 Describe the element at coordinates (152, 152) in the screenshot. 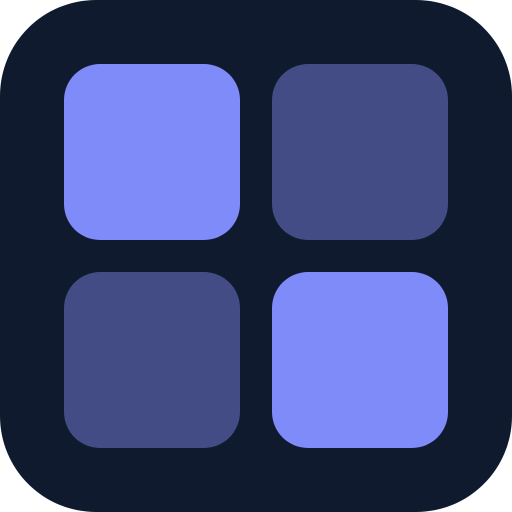

I see `grid-tile-top-left` at that location.